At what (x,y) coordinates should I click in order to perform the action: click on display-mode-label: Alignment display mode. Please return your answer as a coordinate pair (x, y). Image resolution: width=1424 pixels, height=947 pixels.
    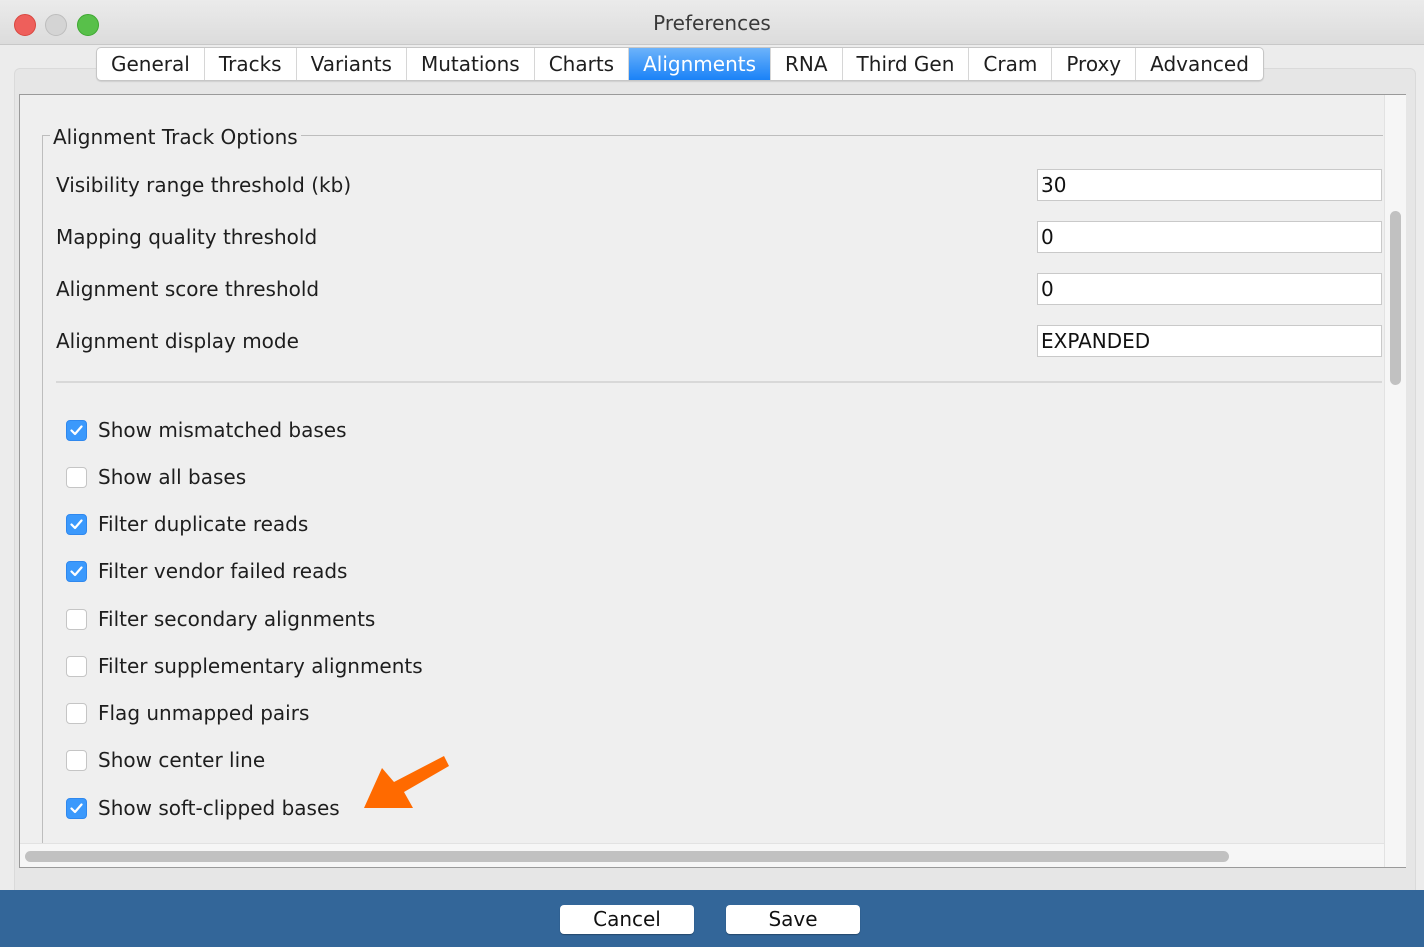
    Looking at the image, I should click on (177, 341).